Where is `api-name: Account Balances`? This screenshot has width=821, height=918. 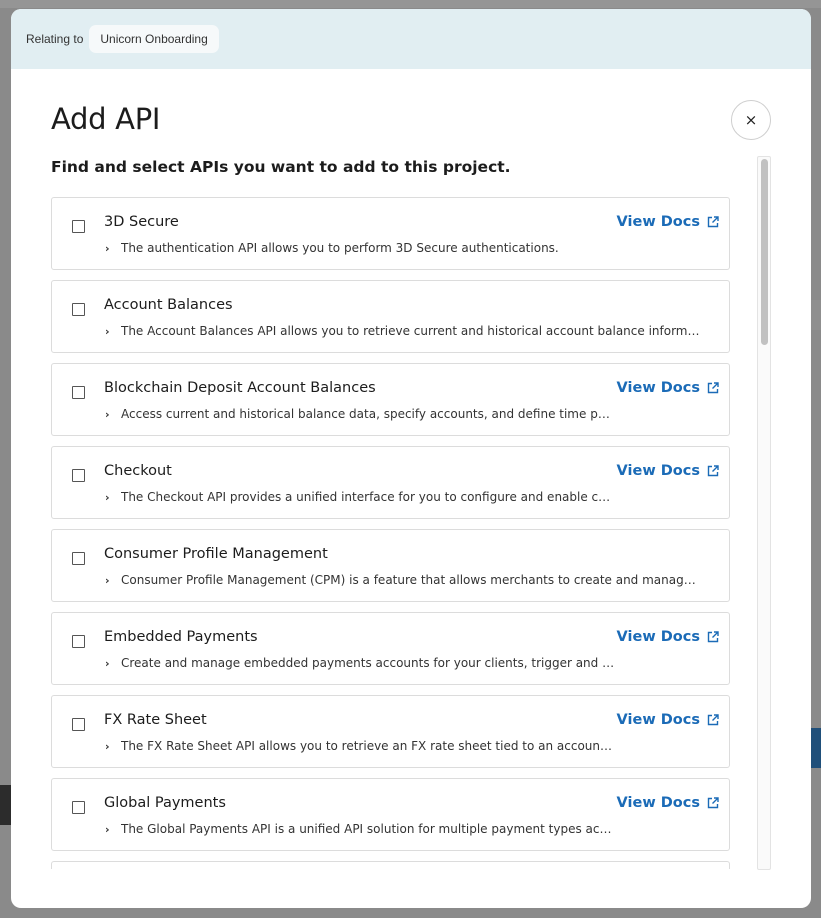 api-name: Account Balances is located at coordinates (168, 305).